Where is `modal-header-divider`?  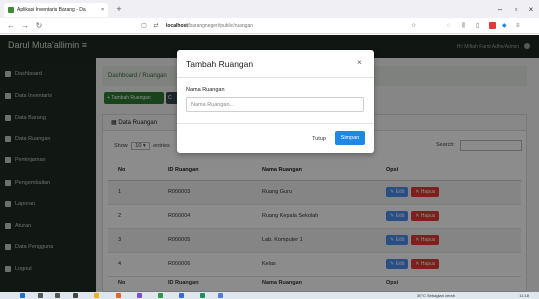 modal-header-divider is located at coordinates (275, 77).